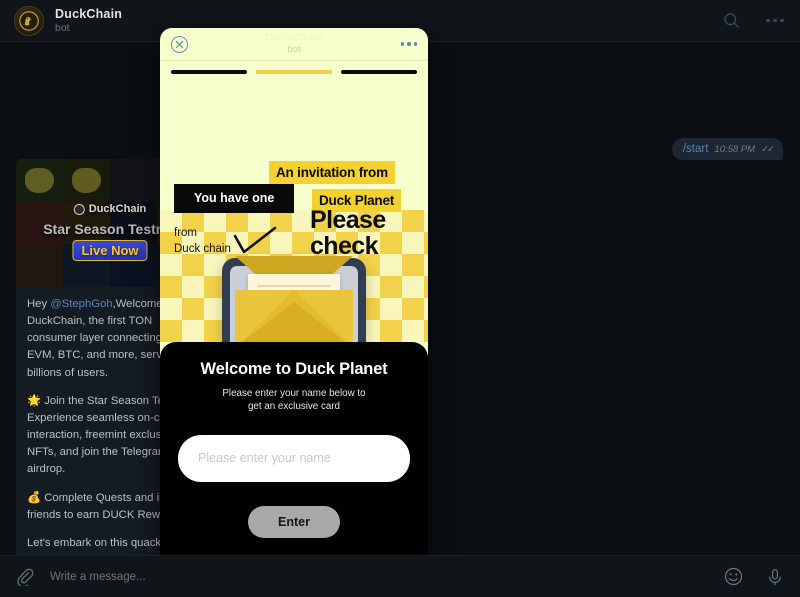  I want to click on message-timestamp: 10:58 PM, so click(735, 149).